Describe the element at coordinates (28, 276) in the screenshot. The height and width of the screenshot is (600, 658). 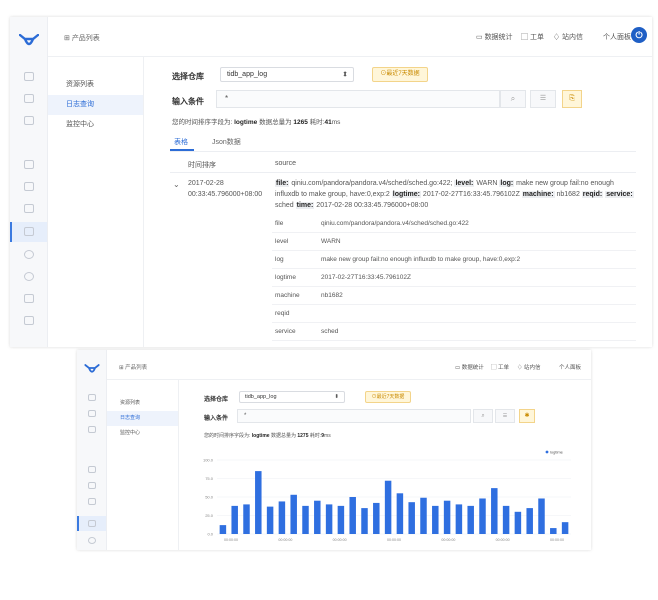
I see `globe-icon` at that location.